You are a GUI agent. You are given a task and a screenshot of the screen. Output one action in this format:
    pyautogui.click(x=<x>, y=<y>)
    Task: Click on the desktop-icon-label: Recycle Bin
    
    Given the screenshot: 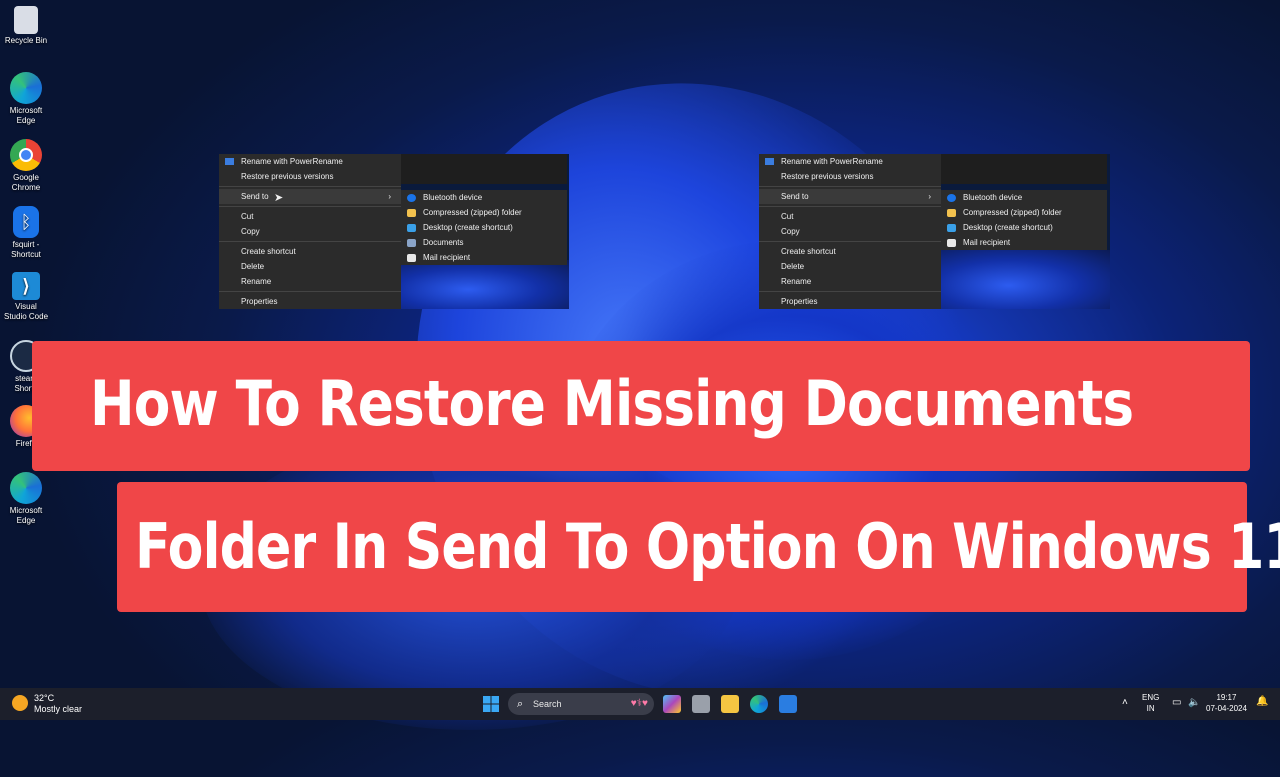 What is the action you would take?
    pyautogui.click(x=26, y=40)
    